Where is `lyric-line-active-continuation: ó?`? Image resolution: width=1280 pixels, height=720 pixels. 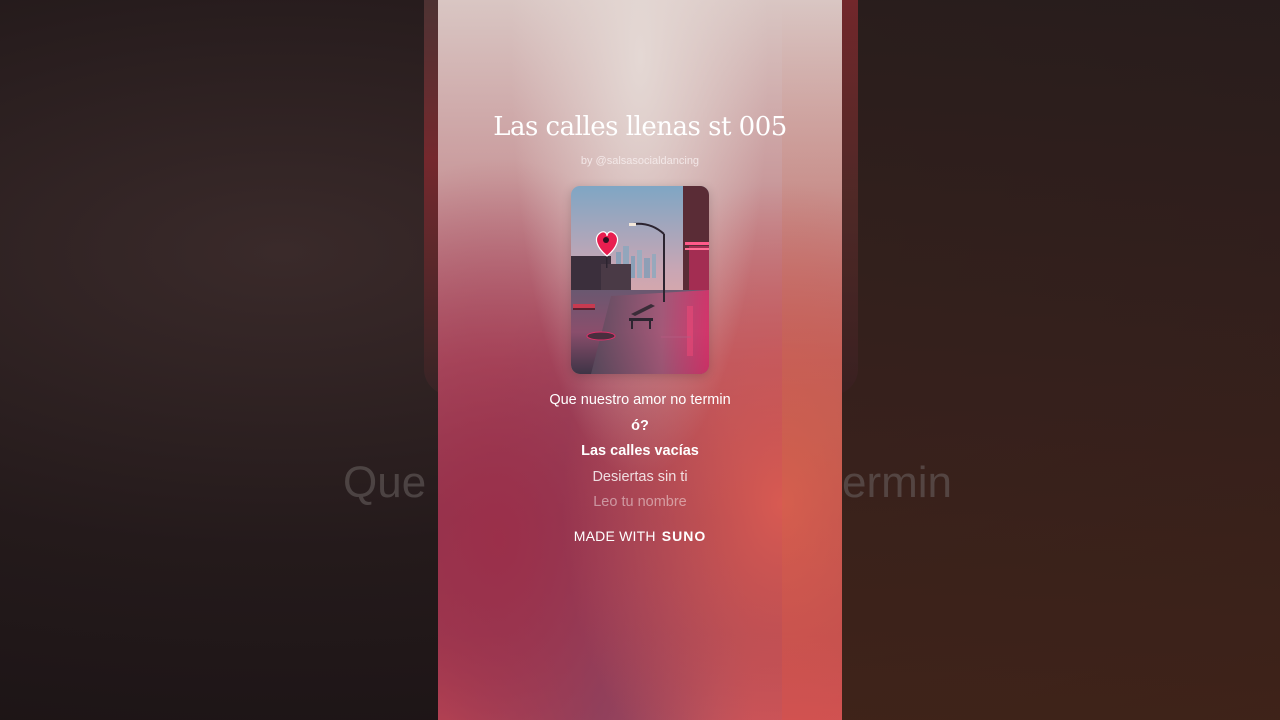 lyric-line-active-continuation: ó? is located at coordinates (640, 425).